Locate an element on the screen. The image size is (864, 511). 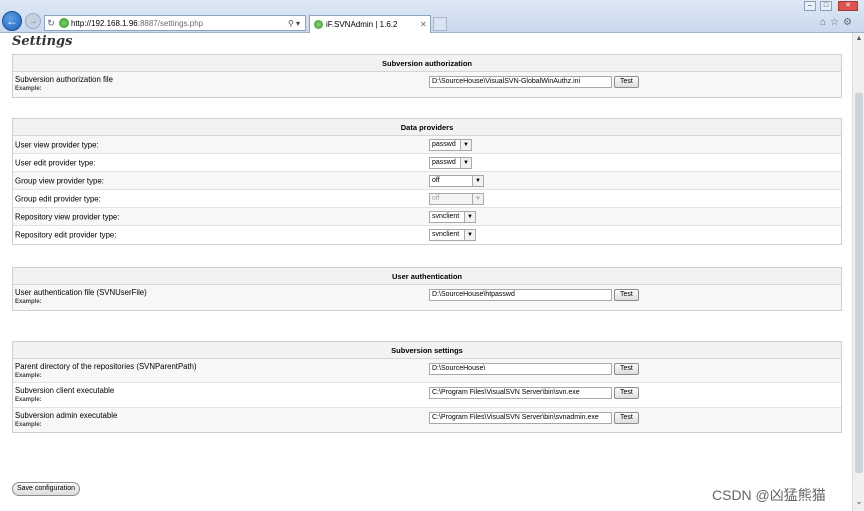
setting-label: User authentication file (SVNUserFile) is located at coordinates (81, 292).